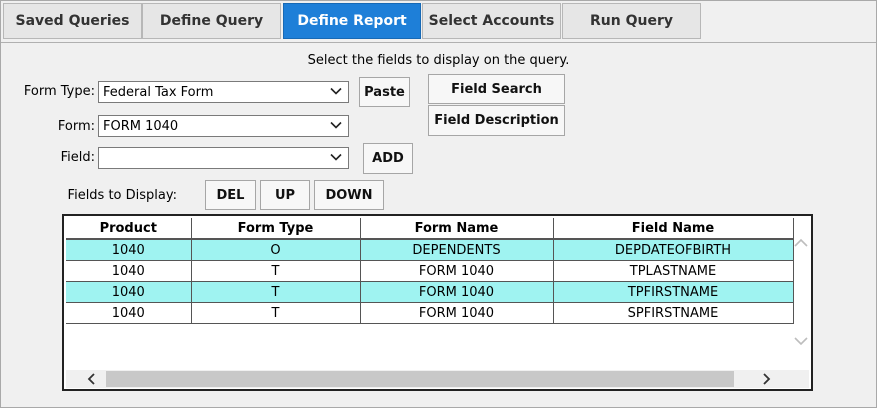  Describe the element at coordinates (388, 158) in the screenshot. I see `add-button: ADD` at that location.